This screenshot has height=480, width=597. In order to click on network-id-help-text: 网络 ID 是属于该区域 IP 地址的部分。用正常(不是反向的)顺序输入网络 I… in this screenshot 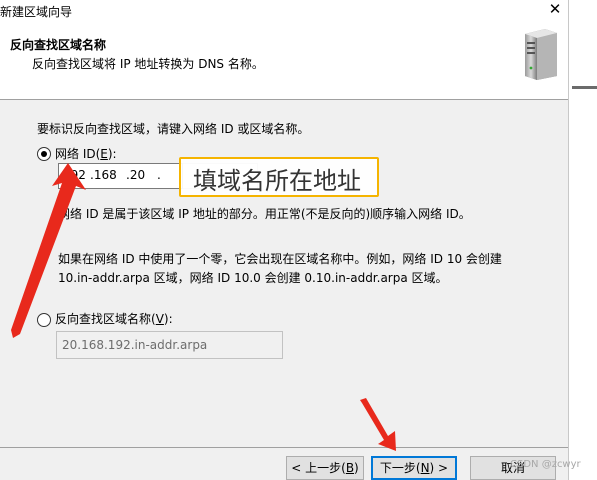, I will do `click(264, 214)`.